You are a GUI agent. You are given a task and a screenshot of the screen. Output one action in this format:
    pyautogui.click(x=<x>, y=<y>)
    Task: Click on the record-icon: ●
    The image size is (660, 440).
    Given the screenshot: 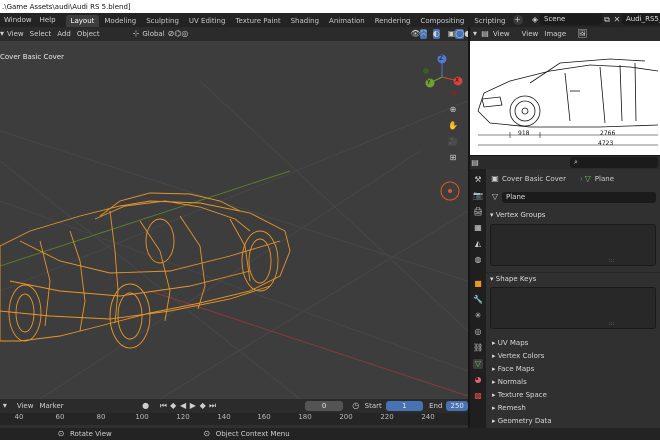 What is the action you would take?
    pyautogui.click(x=146, y=406)
    